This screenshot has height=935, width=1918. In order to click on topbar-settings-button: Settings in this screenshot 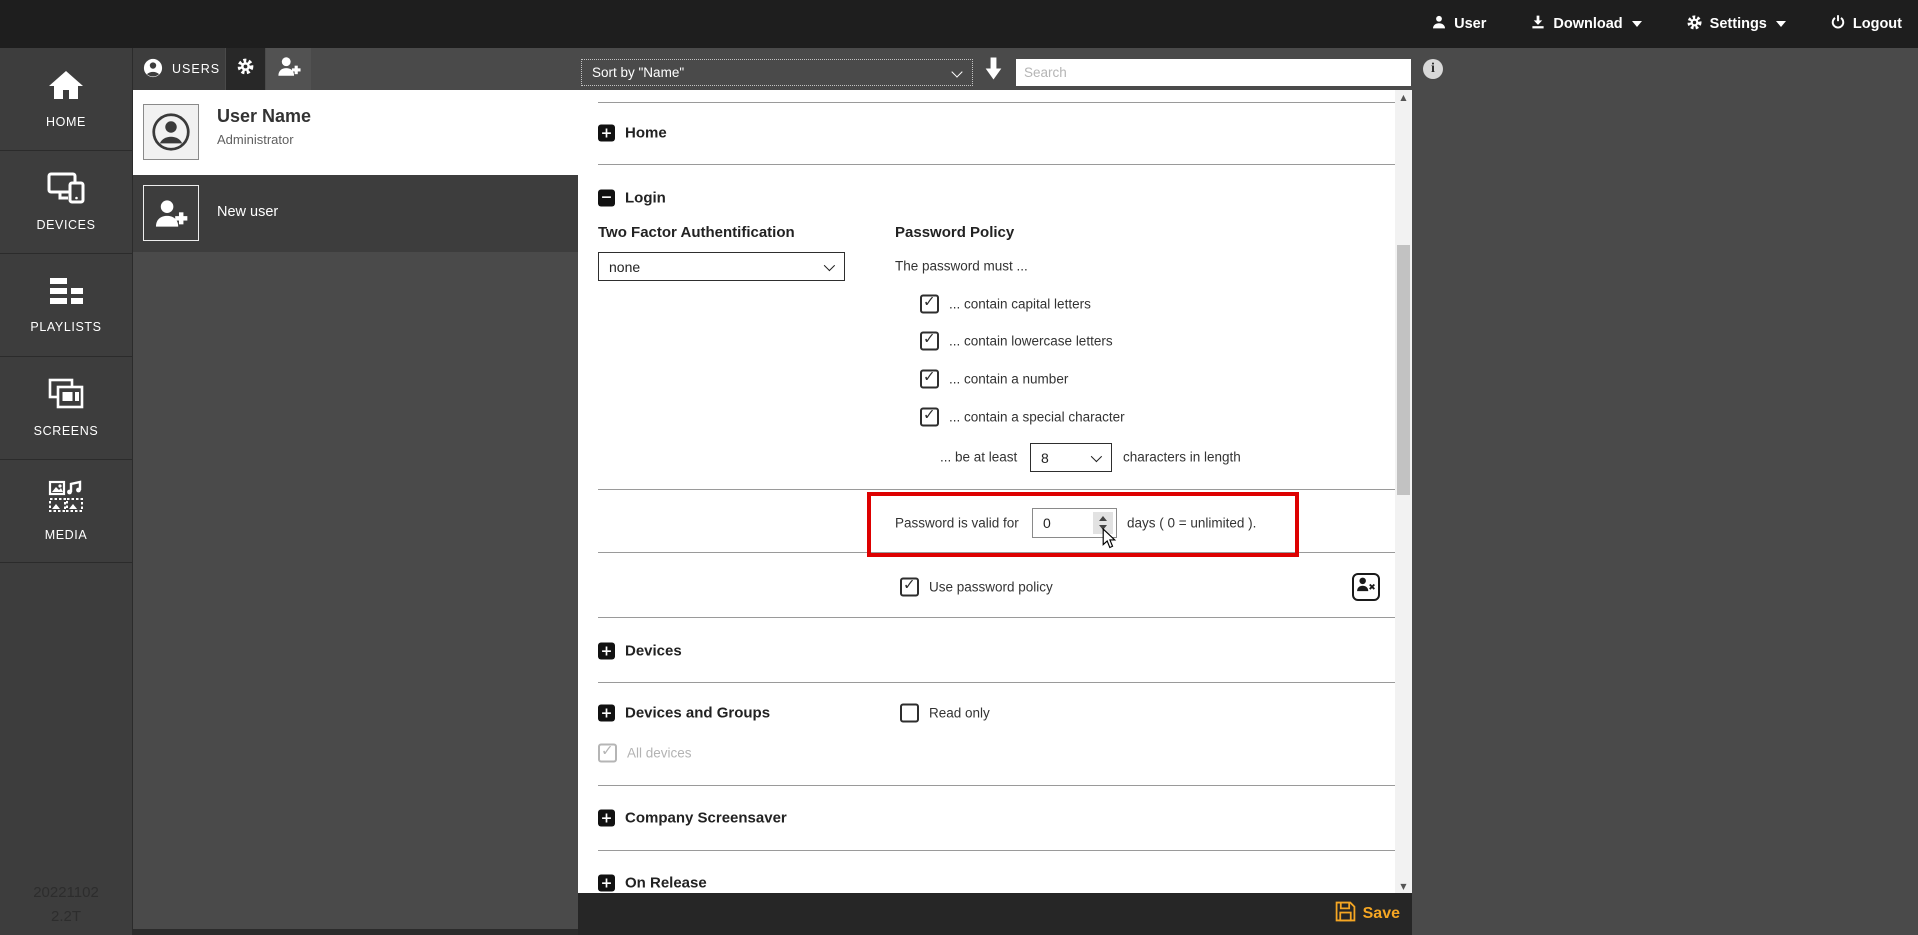, I will do `click(1736, 24)`.